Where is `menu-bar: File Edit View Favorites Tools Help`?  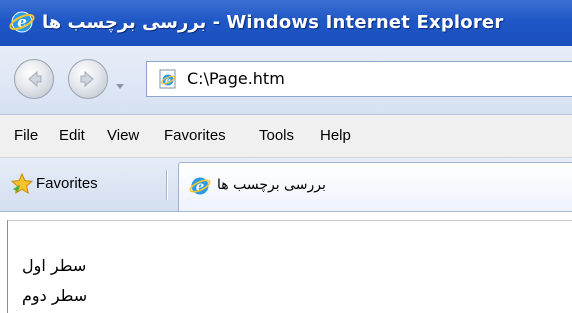
menu-bar: File Edit View Favorites Tools Help is located at coordinates (286, 136).